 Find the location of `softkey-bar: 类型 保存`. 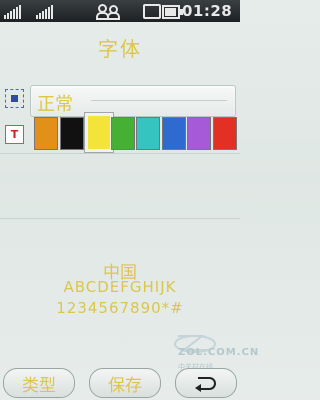

softkey-bar: 类型 保存 is located at coordinates (120, 383).